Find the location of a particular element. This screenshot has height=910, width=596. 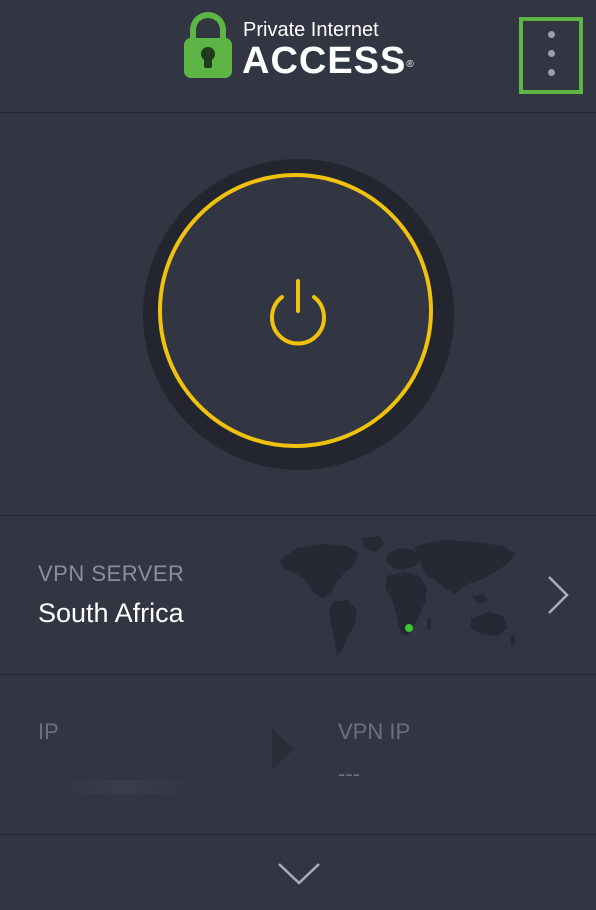

logo-text-small: Private Internet is located at coordinates (311, 30).